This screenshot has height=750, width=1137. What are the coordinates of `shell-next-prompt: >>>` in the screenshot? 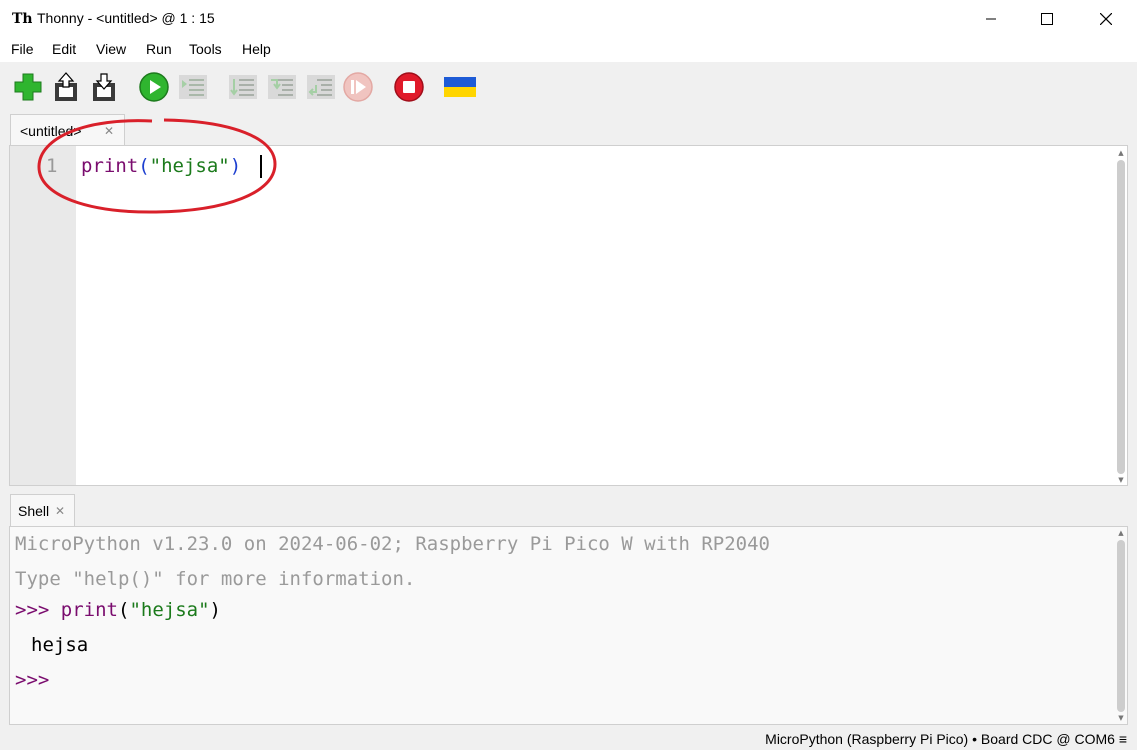 It's located at (32, 680).